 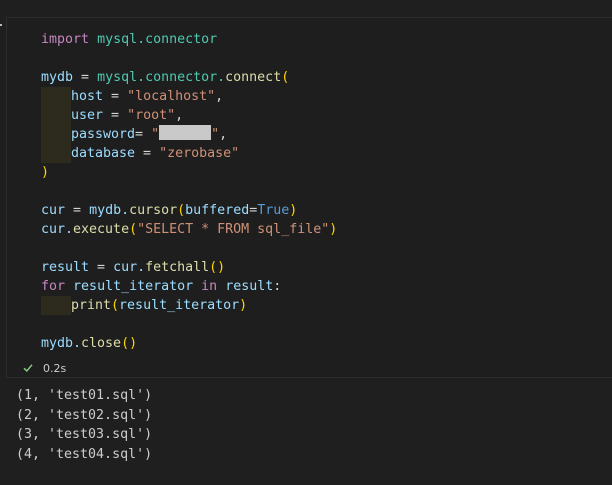 I want to click on code-line: result = cur.fetchall(), so click(x=133, y=267).